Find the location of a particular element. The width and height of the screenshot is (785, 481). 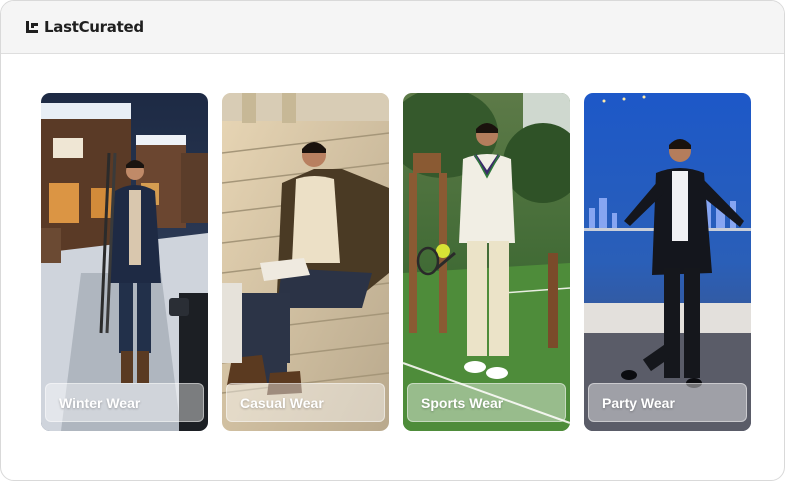

casual-wear-image is located at coordinates (305, 262).